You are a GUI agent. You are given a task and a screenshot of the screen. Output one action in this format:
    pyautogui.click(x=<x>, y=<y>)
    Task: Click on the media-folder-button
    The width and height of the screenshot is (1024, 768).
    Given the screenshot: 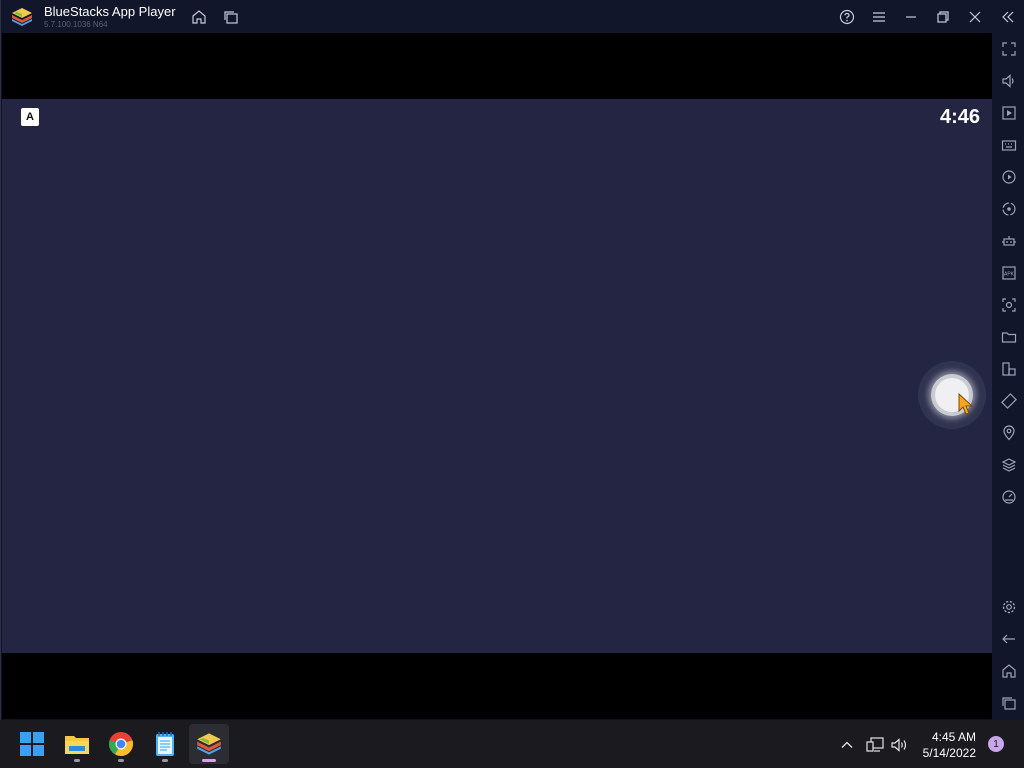 What is the action you would take?
    pyautogui.click(x=1009, y=337)
    